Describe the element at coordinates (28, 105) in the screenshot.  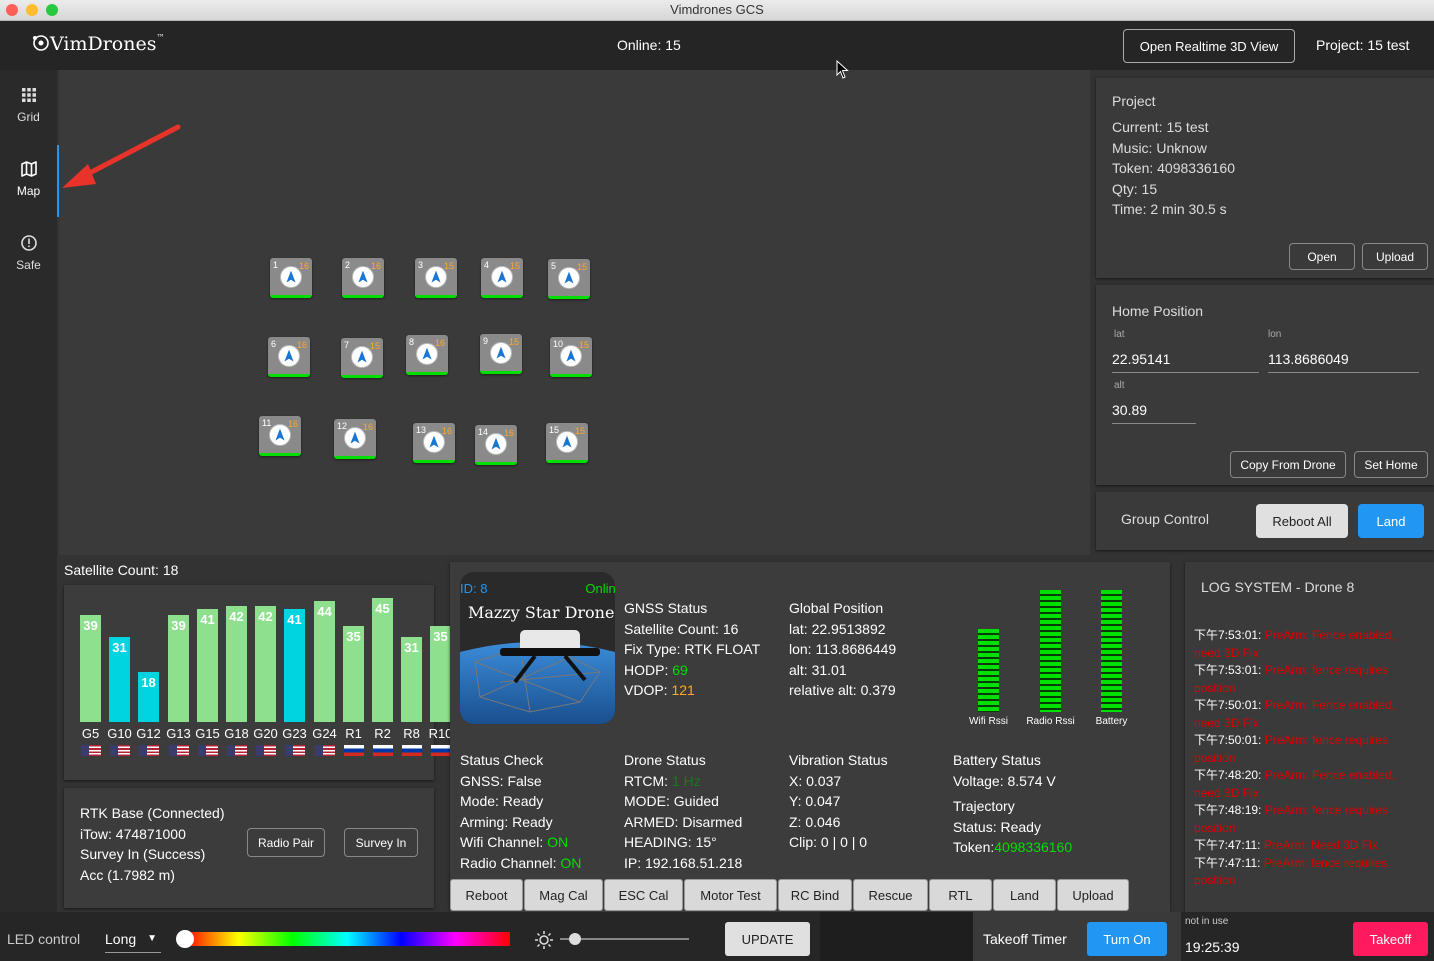
I see `sidebar-item-grid: Grid` at that location.